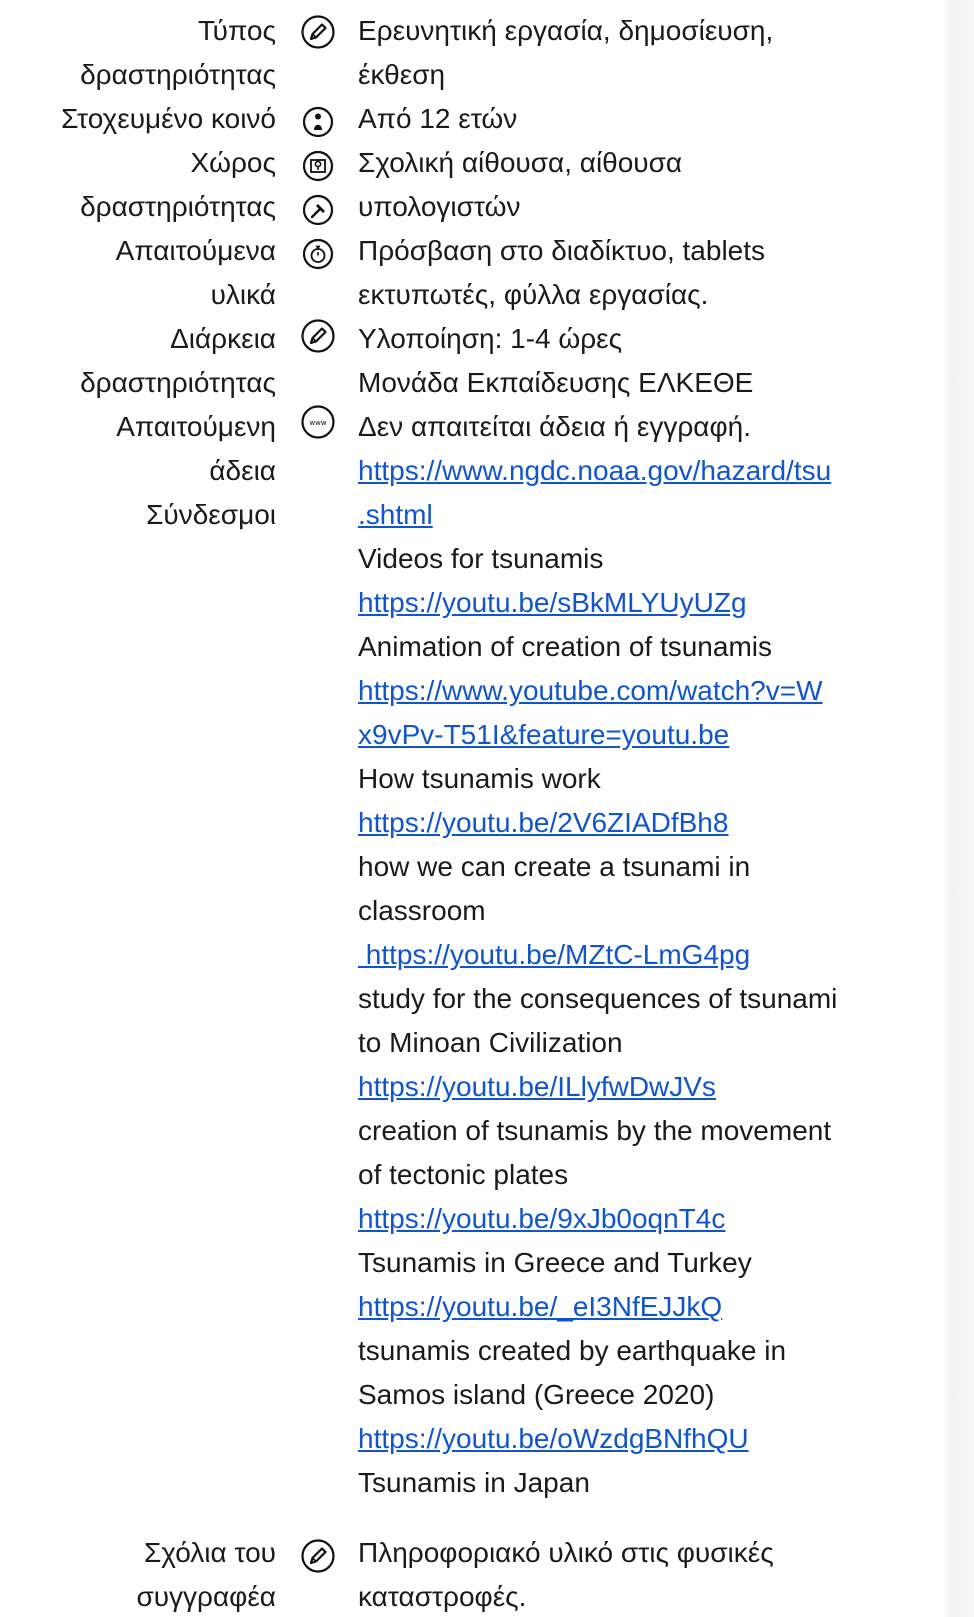 This screenshot has height=1617, width=974. I want to click on video-link: https://youtu.be/MZtC-LmG4pg, so click(554, 955).